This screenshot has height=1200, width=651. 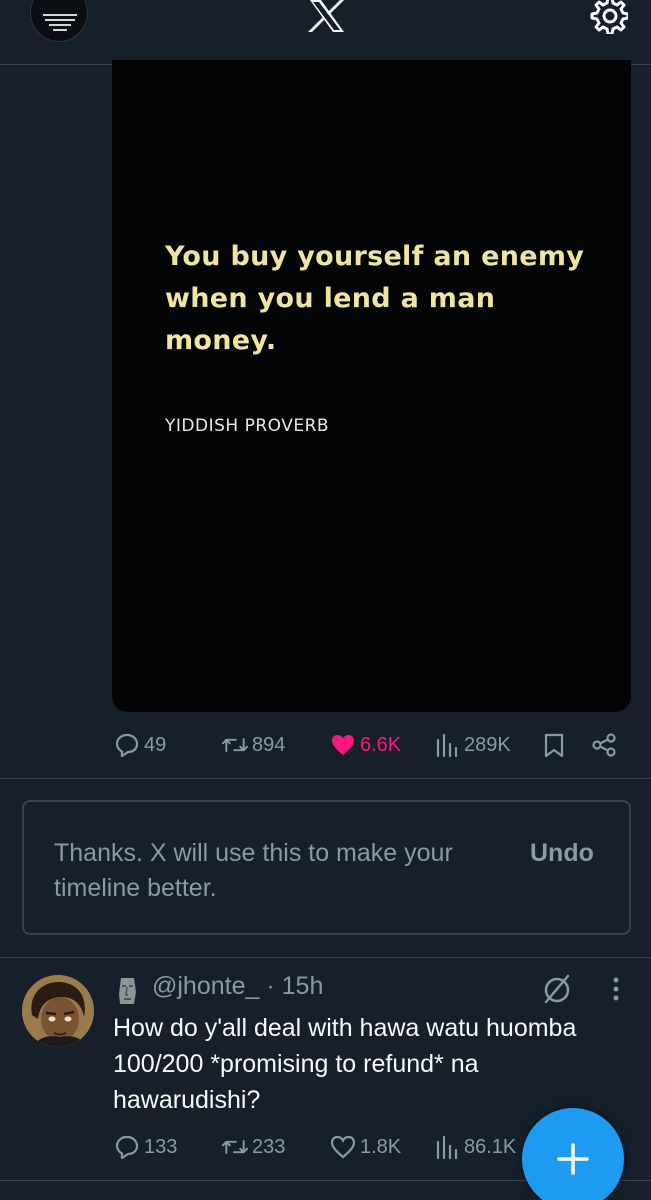 What do you see at coordinates (487, 744) in the screenshot?
I see `views-count: 289K` at bounding box center [487, 744].